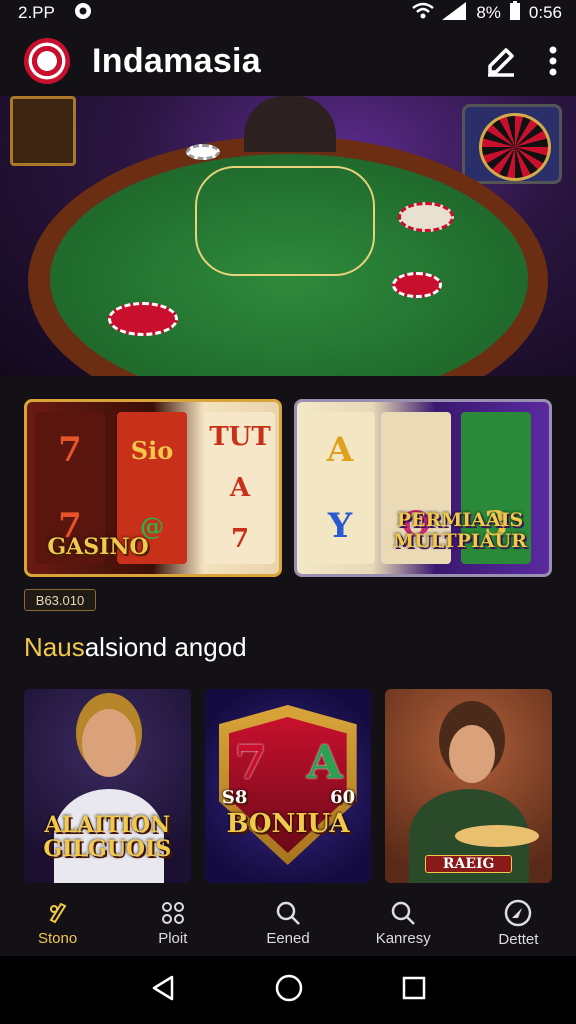  What do you see at coordinates (512, 144) in the screenshot?
I see `roulette-wheel-image` at bounding box center [512, 144].